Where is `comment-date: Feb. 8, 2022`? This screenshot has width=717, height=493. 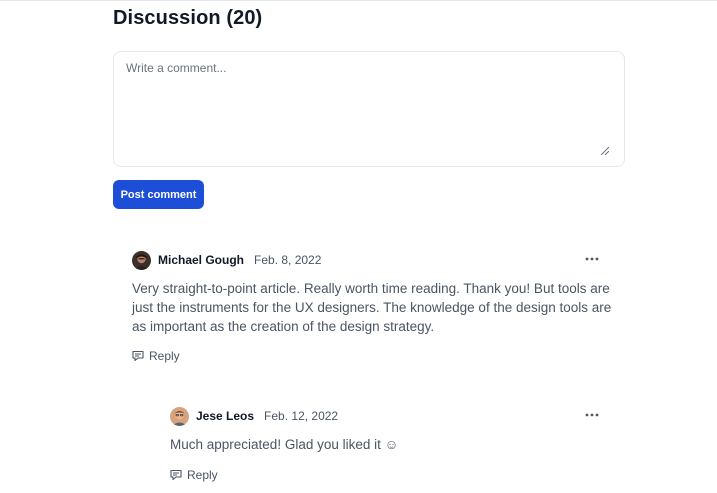
comment-date: Feb. 8, 2022 is located at coordinates (288, 260).